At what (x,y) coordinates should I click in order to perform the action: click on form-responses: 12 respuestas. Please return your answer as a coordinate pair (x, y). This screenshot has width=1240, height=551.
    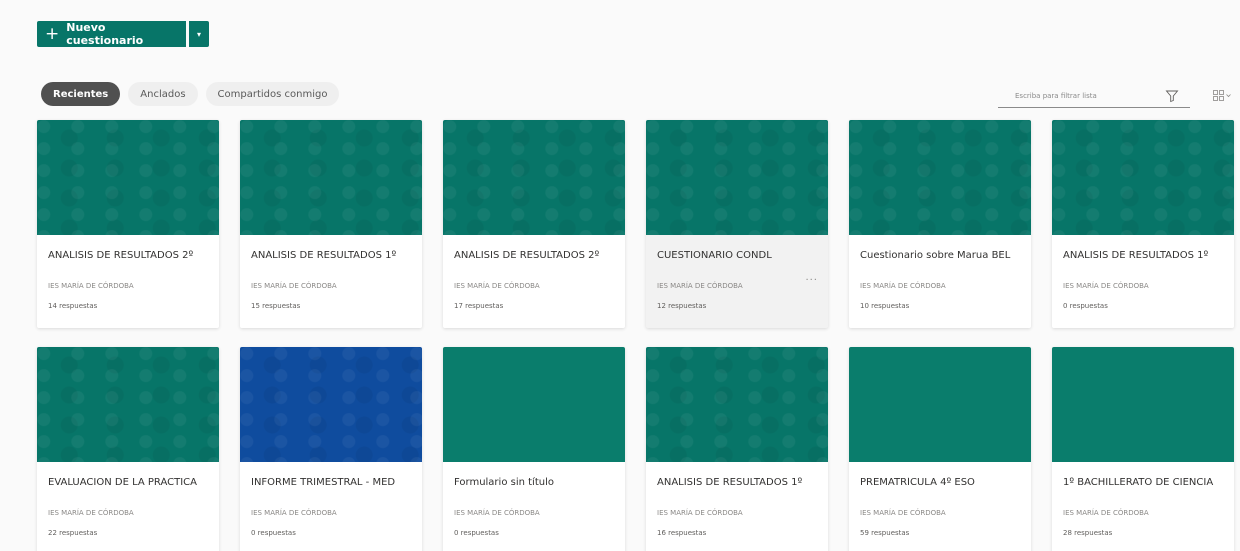
    Looking at the image, I should click on (682, 306).